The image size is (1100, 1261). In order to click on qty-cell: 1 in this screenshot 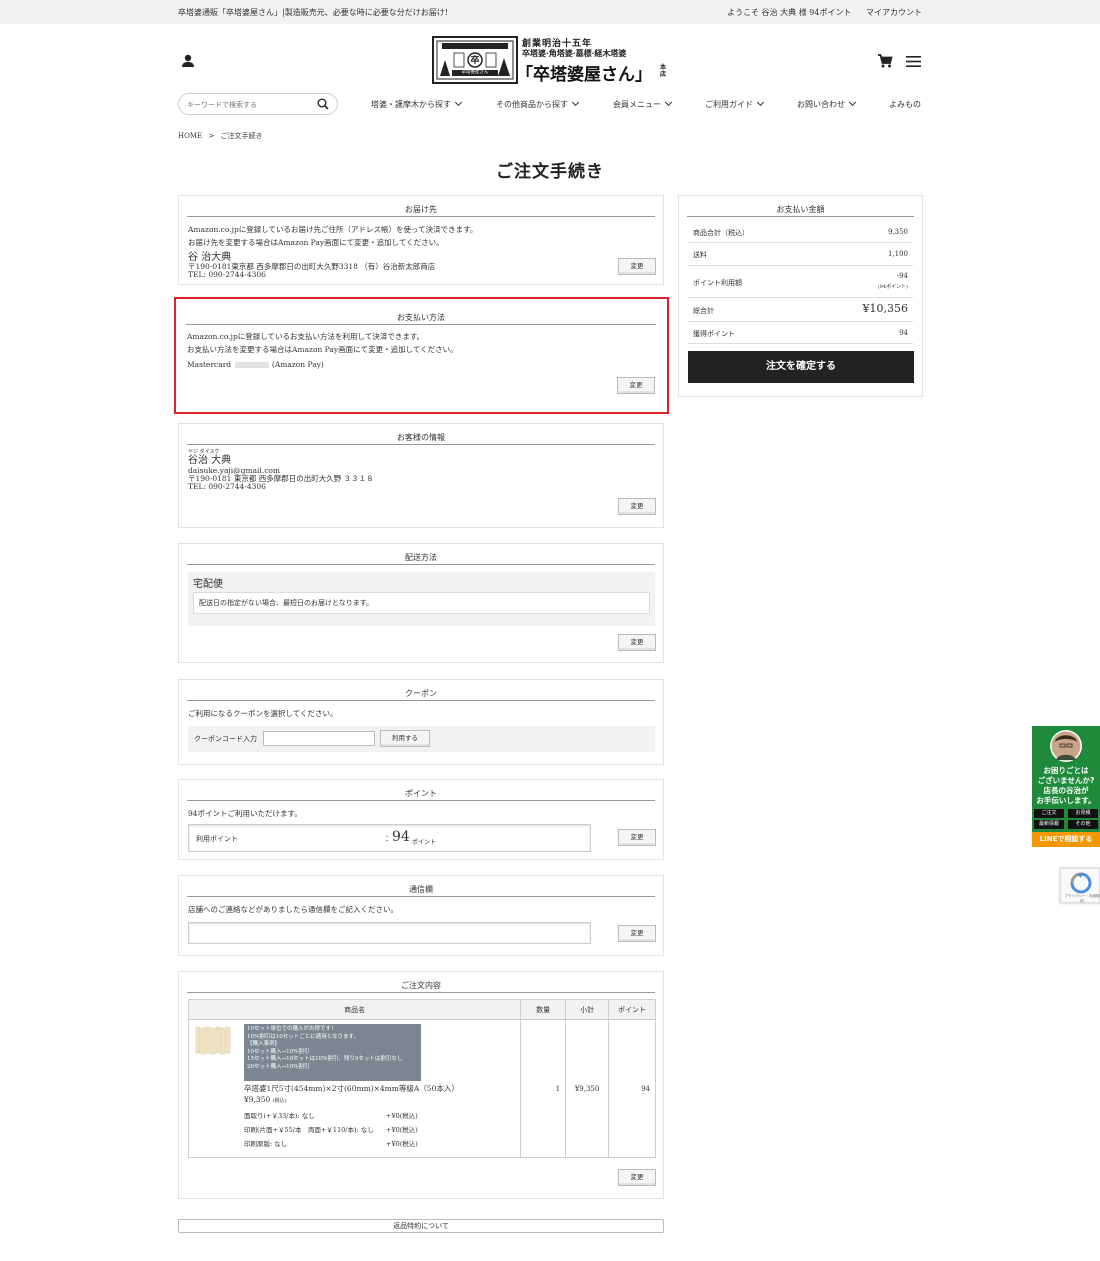, I will do `click(543, 1088)`.